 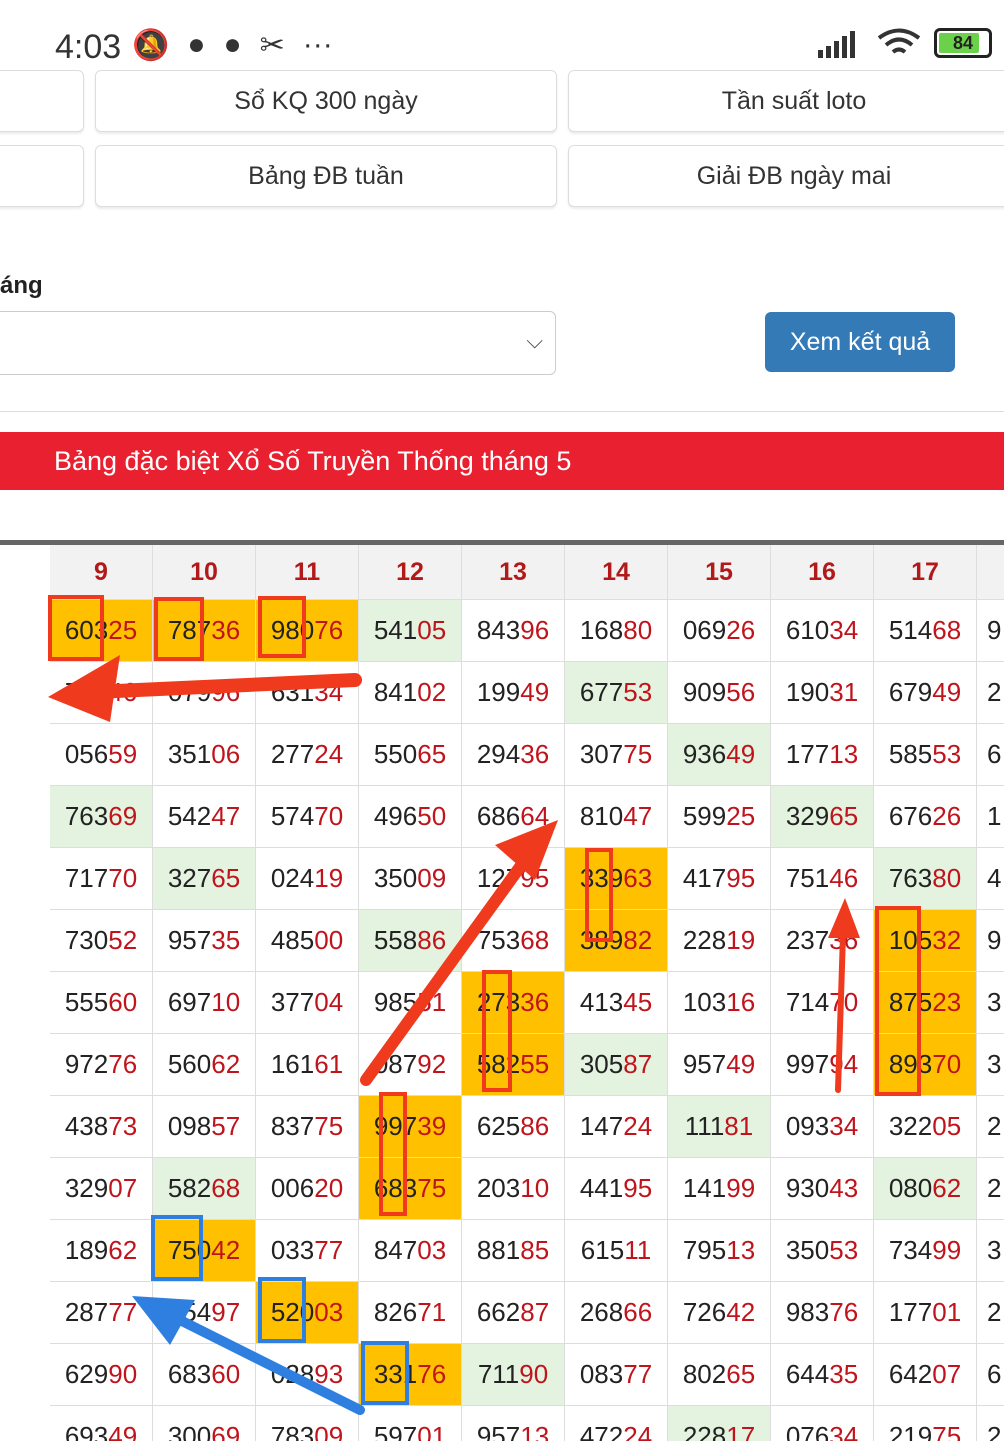 I want to click on table-cell: 763 69, so click(x=101, y=817).